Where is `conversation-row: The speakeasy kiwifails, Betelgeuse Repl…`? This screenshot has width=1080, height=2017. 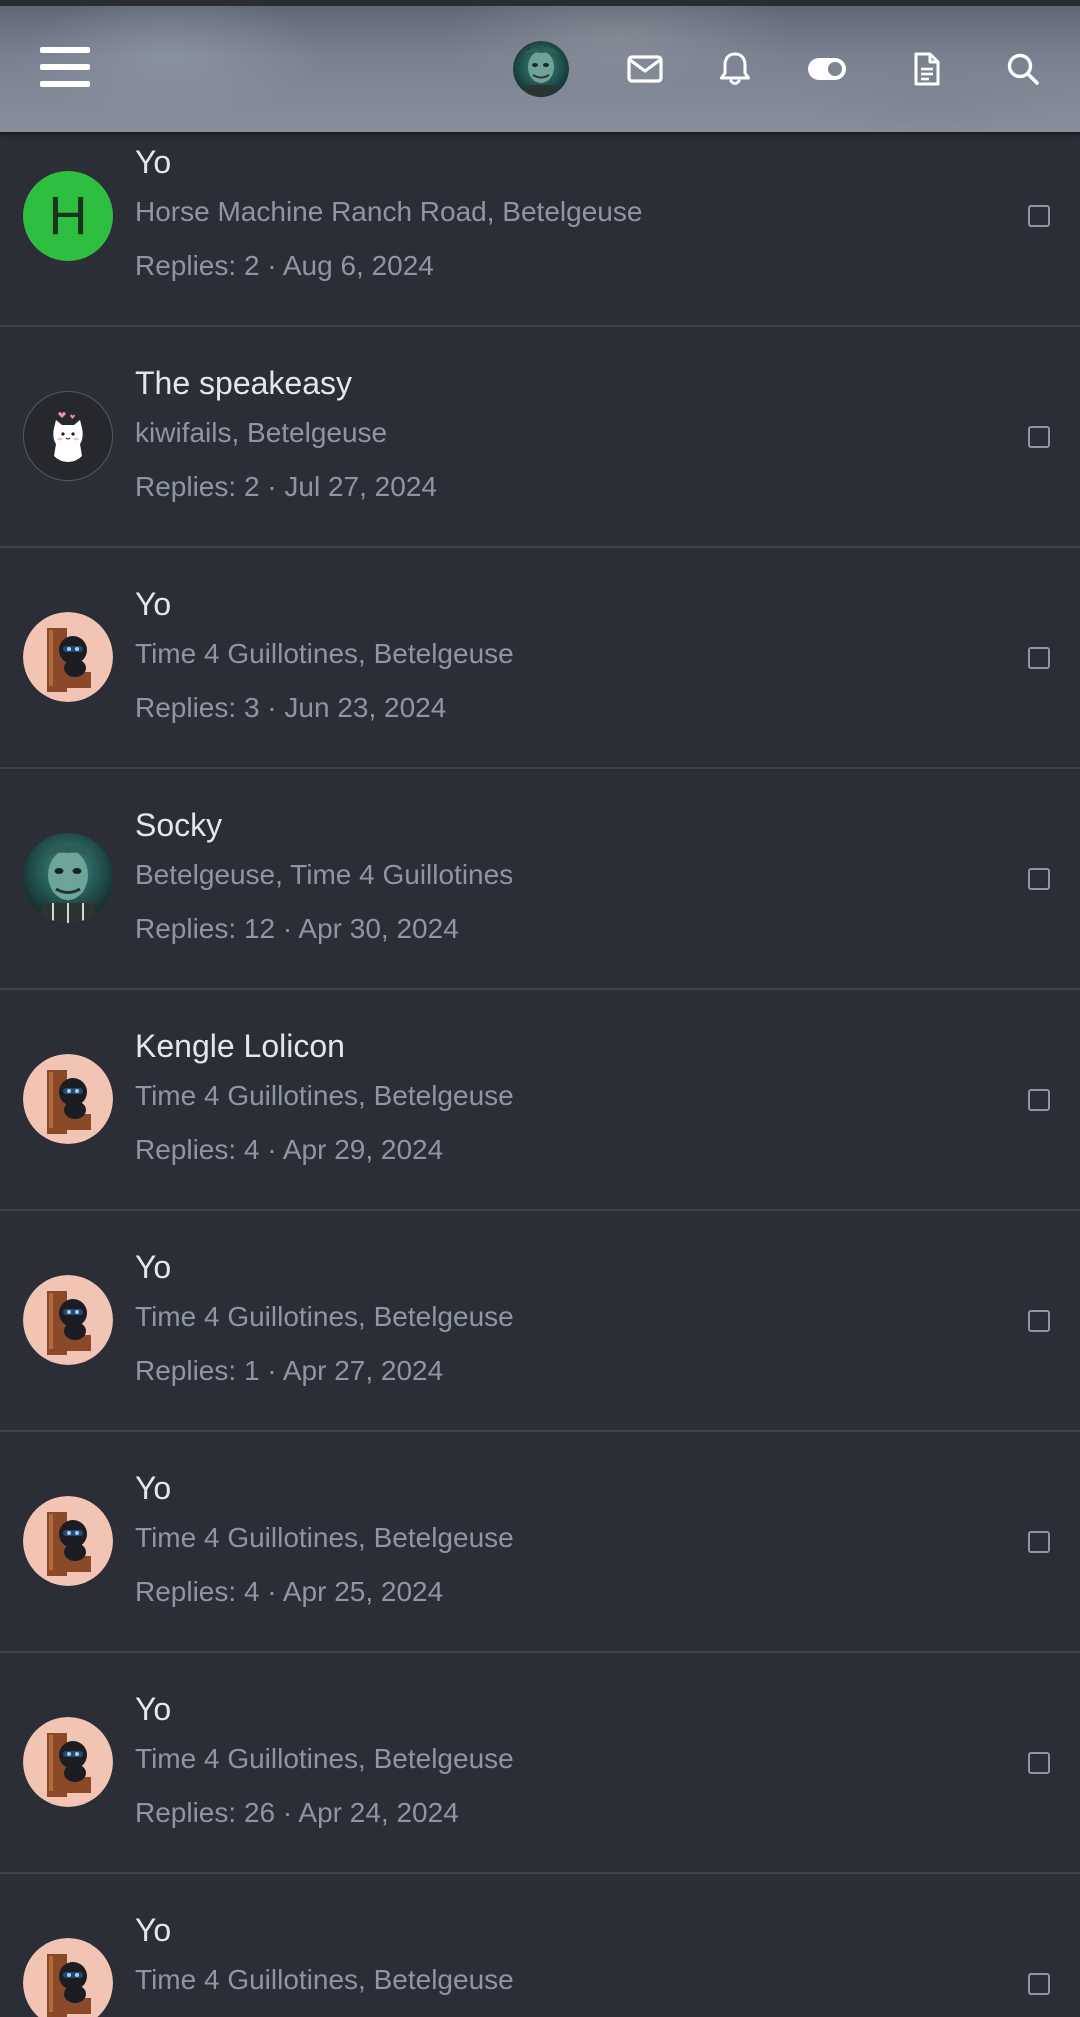
conversation-row: The speakeasy kiwifails, Betelgeuse Repl… is located at coordinates (540, 437).